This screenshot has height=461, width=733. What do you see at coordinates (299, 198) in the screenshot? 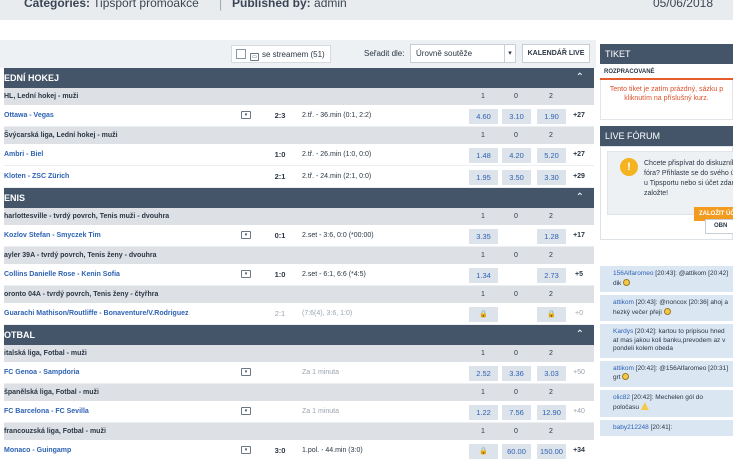
I see `sport-header: ENIS ⌃` at bounding box center [299, 198].